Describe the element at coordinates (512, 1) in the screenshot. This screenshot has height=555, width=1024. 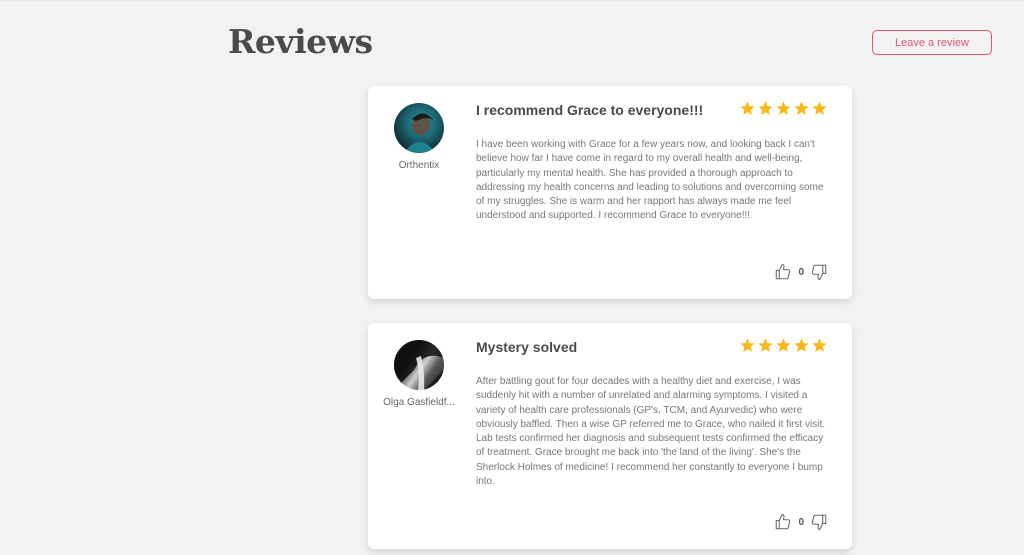
I see `top-divider` at that location.